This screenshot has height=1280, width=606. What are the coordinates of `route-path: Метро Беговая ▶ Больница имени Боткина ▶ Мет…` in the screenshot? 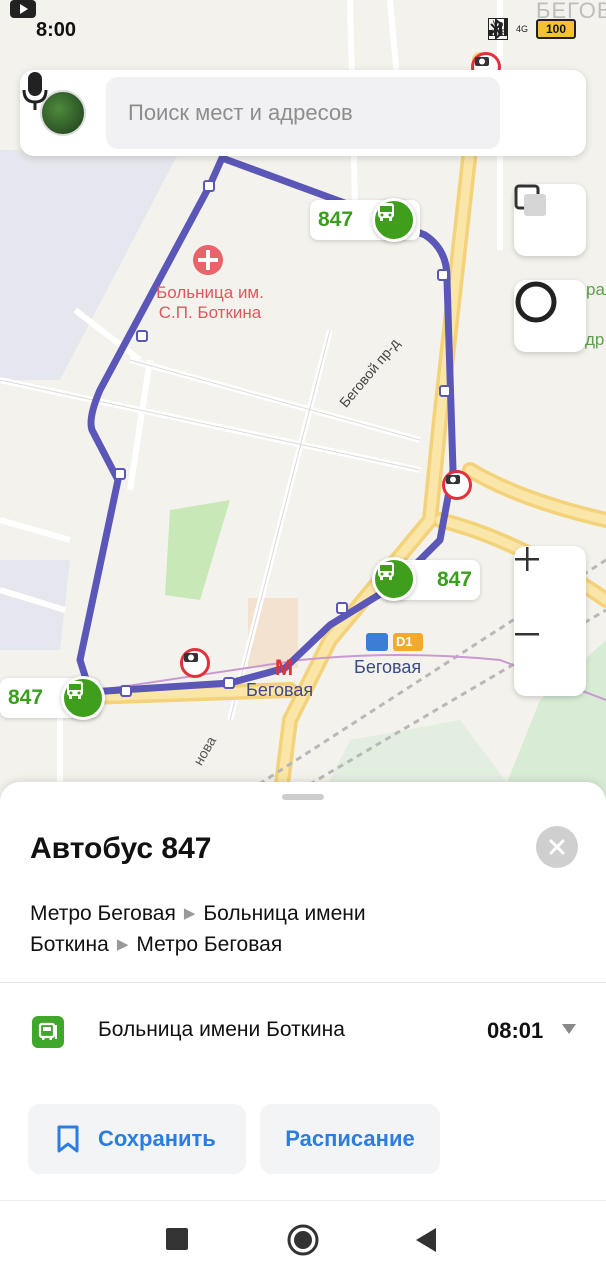 It's located at (240, 930).